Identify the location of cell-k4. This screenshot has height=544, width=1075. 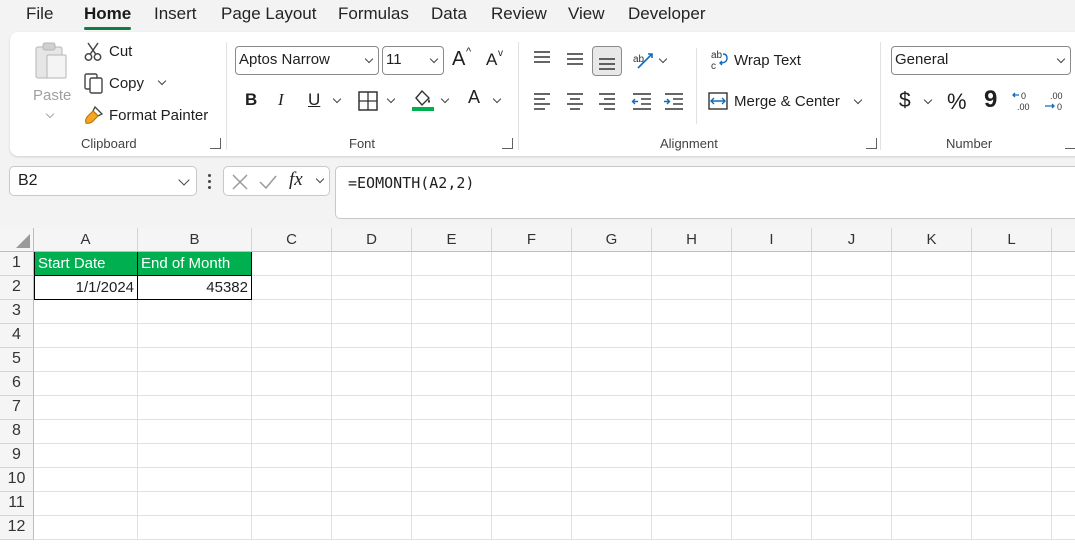
(932, 336).